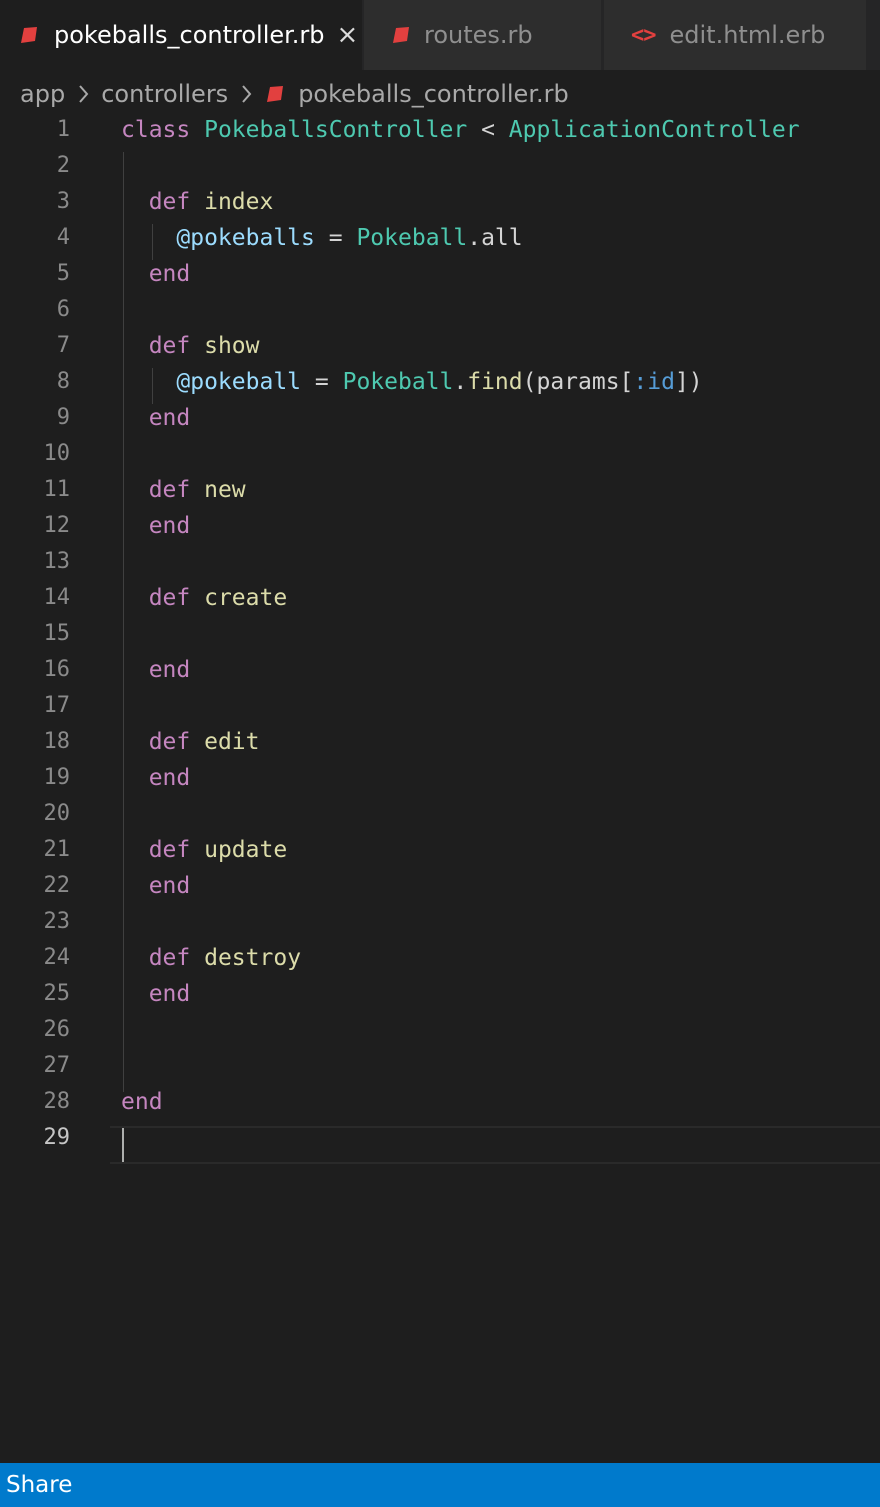 This screenshot has width=880, height=1507. Describe the element at coordinates (57, 957) in the screenshot. I see `line-number: 24` at that location.